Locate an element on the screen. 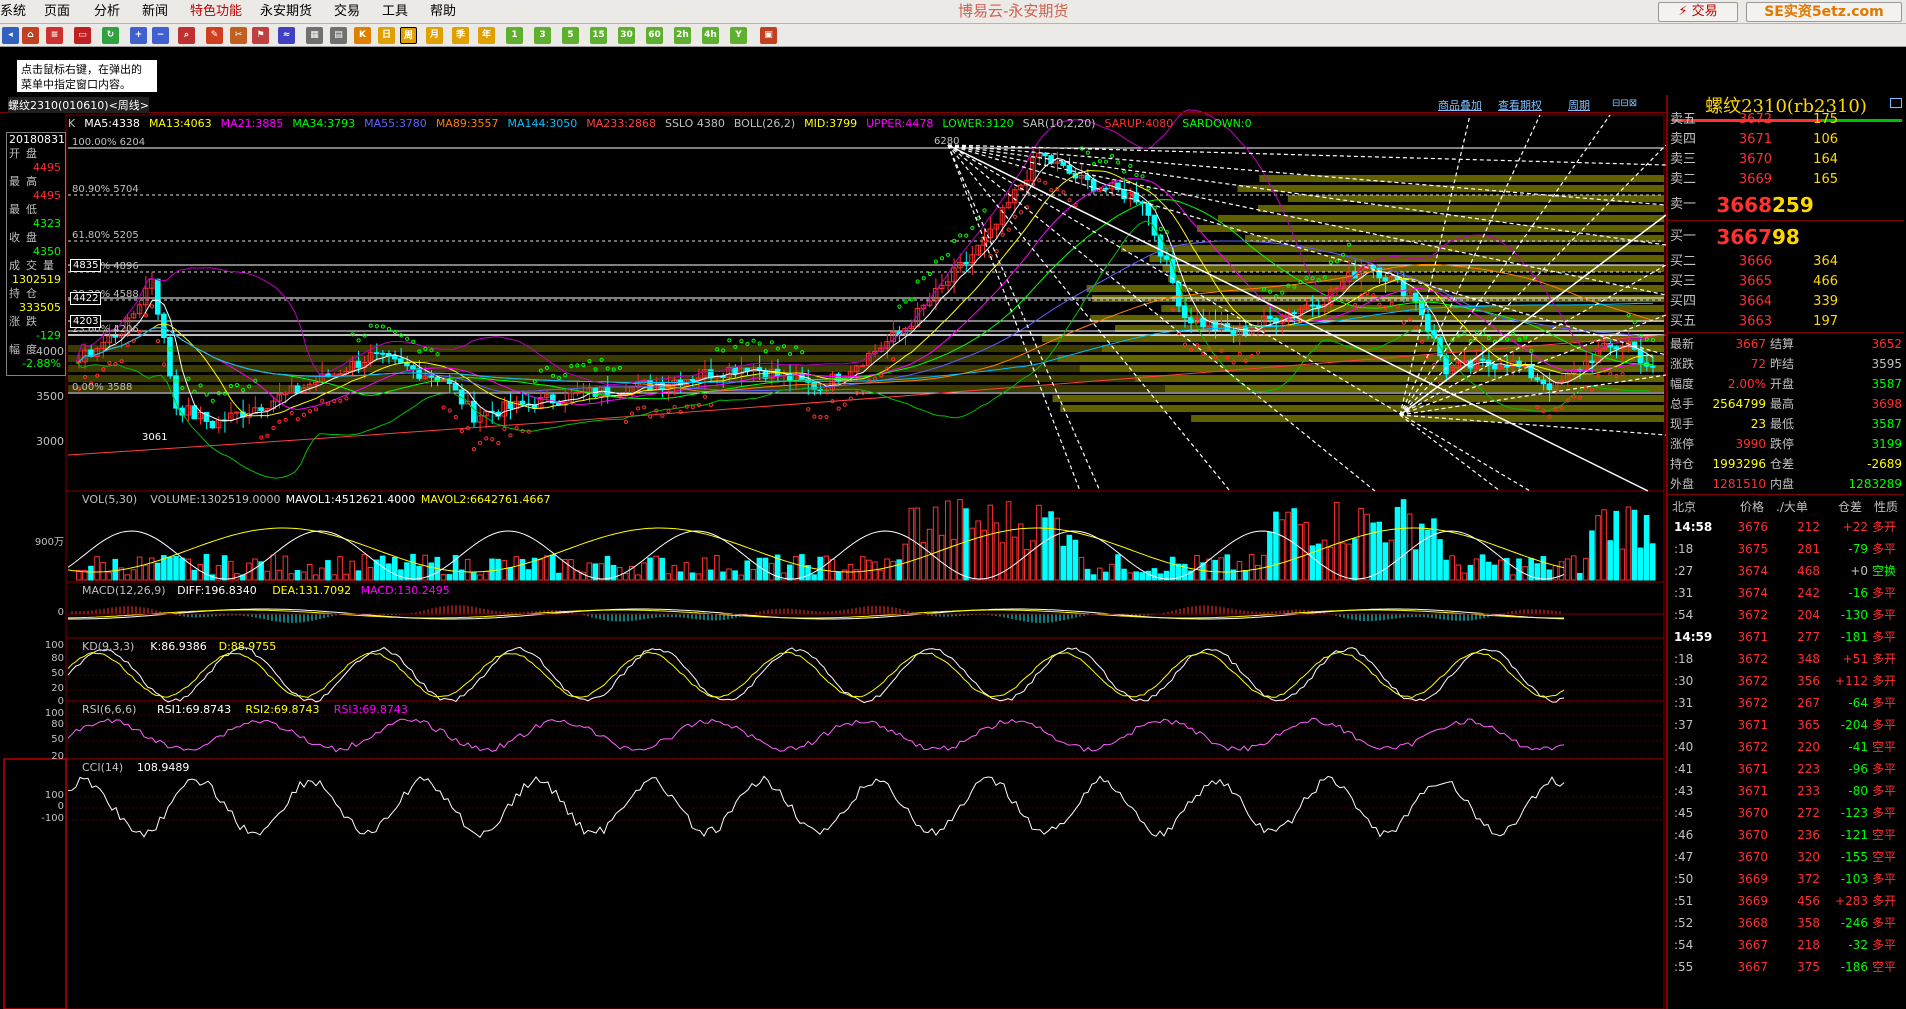 This screenshot has width=1906, height=1009. table-icon: ▦ is located at coordinates (314, 35).